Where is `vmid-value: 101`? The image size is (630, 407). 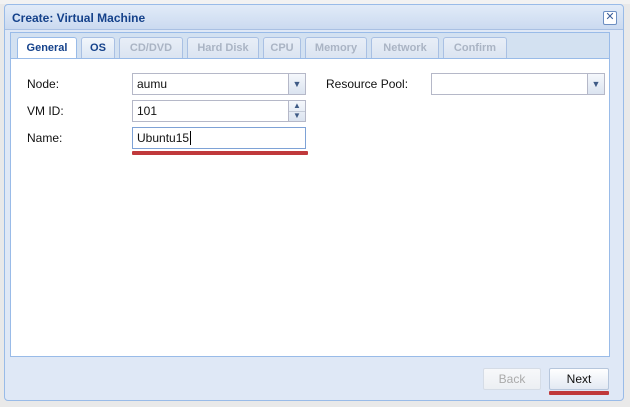 vmid-value: 101 is located at coordinates (147, 111).